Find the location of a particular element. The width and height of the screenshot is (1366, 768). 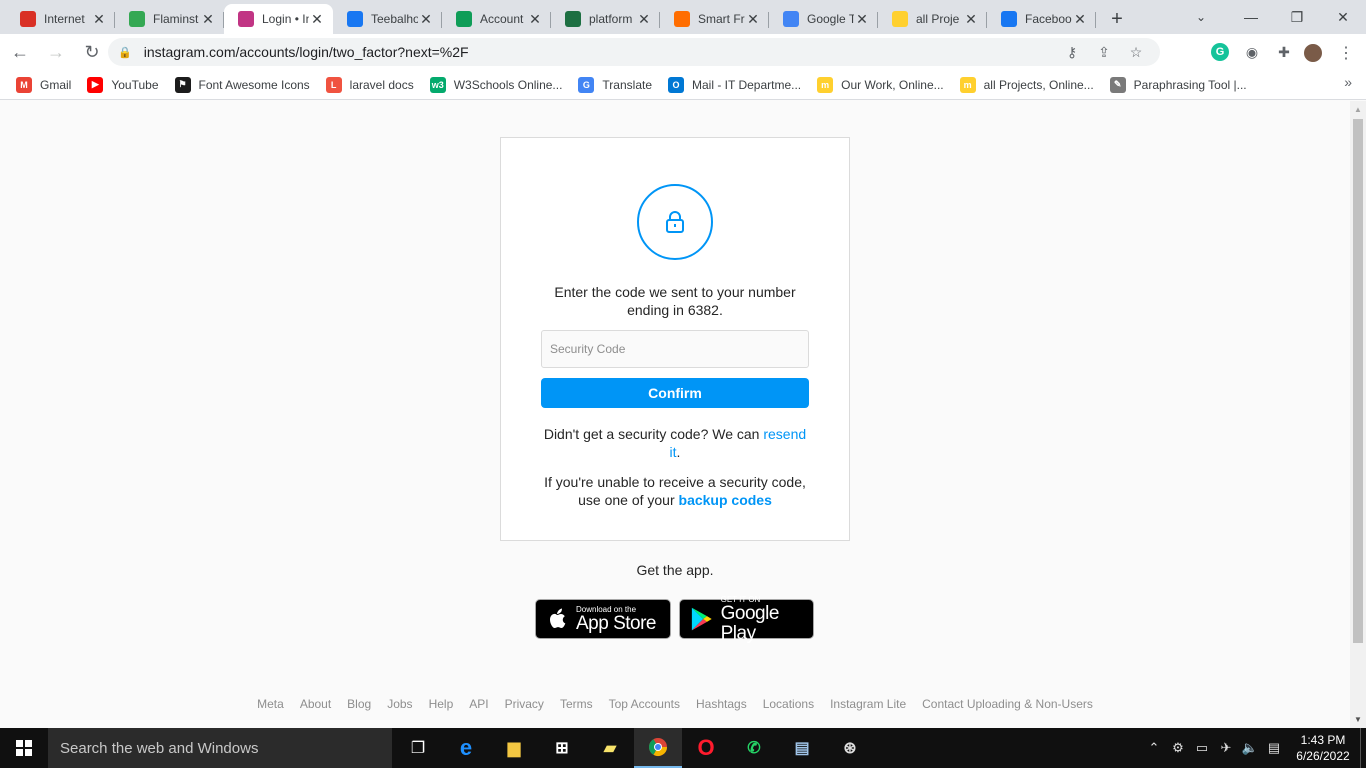

bookmark-item: M Gmail is located at coordinates (43, 85).